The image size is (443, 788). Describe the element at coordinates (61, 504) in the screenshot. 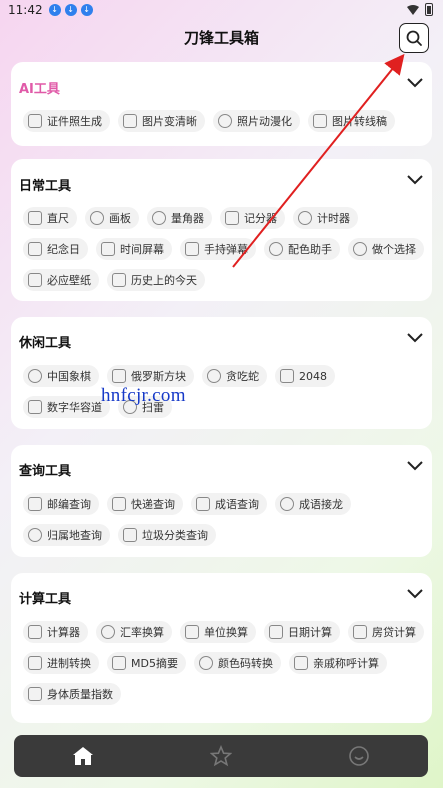

I see `tool-chip: 邮编查询` at that location.